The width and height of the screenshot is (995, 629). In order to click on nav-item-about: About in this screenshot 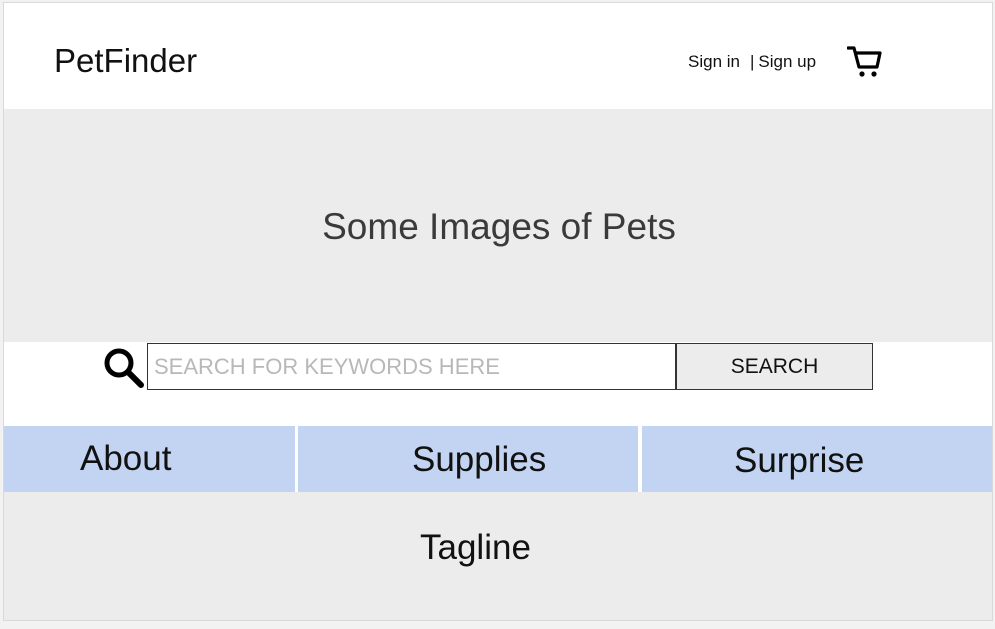, I will do `click(149, 459)`.